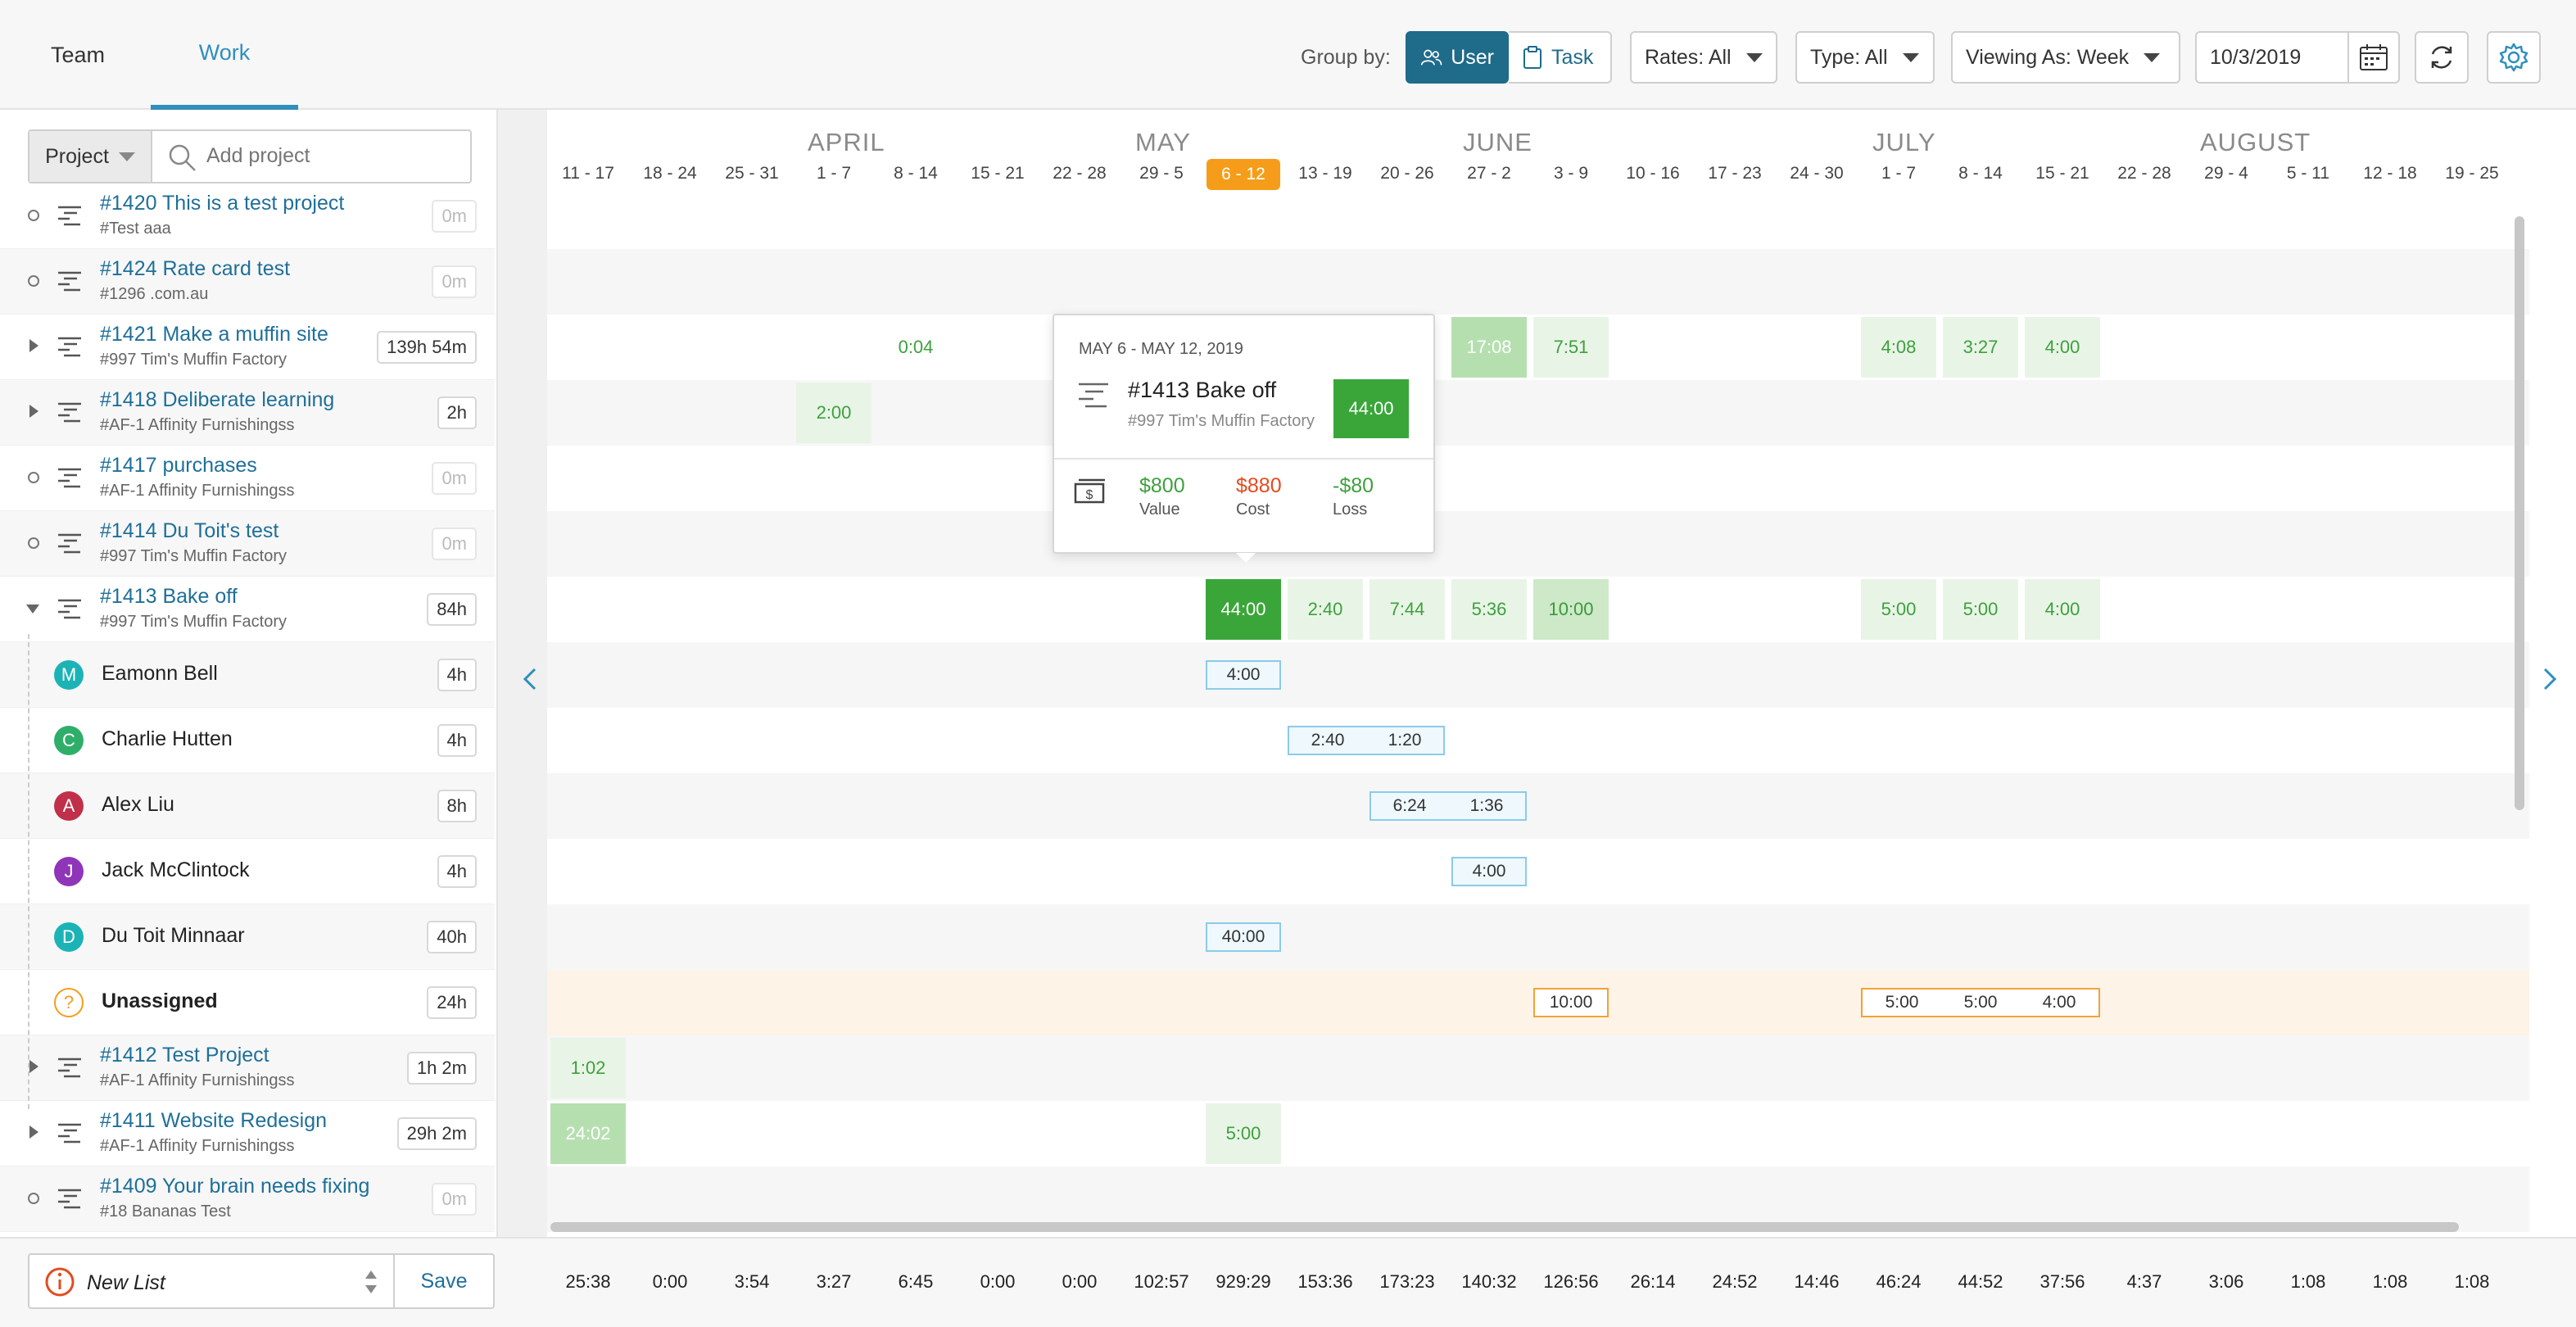 The height and width of the screenshot is (1327, 2576). Describe the element at coordinates (1817, 173) in the screenshot. I see `week-label: 24 - 30` at that location.